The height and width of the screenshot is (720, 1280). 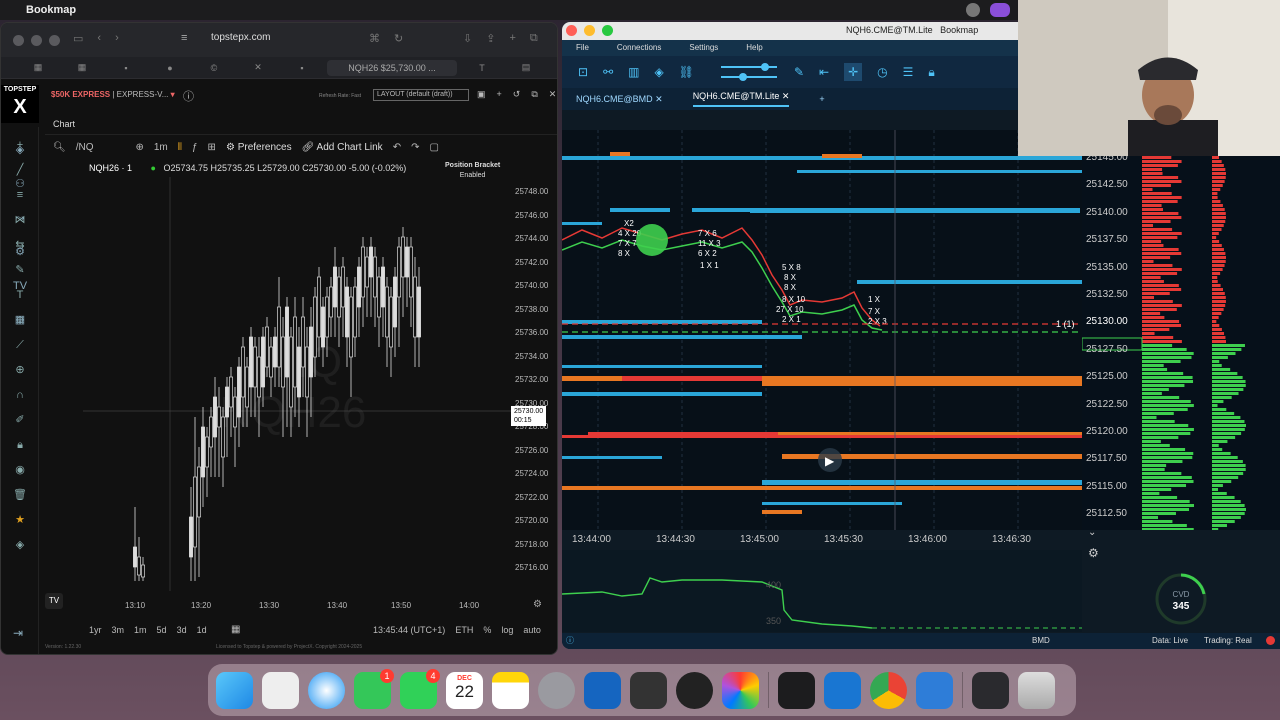 What do you see at coordinates (619, 99) in the screenshot?
I see `instrument-tab-bmd: NQH6.CME@BMD ✕` at bounding box center [619, 99].